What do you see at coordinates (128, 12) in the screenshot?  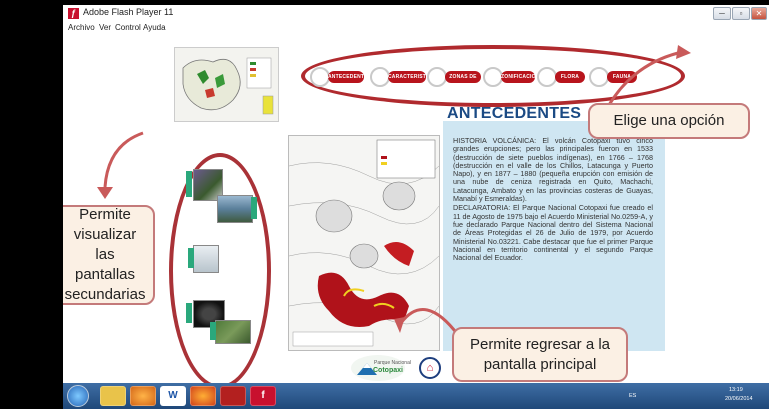 I see `window-title: Adobe Flash Player 11` at bounding box center [128, 12].